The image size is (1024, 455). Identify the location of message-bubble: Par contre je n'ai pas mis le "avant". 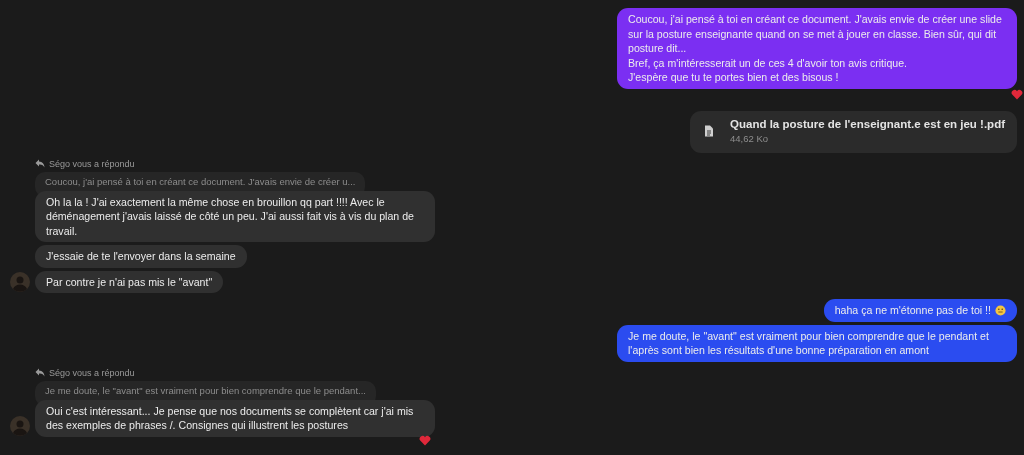
(129, 281).